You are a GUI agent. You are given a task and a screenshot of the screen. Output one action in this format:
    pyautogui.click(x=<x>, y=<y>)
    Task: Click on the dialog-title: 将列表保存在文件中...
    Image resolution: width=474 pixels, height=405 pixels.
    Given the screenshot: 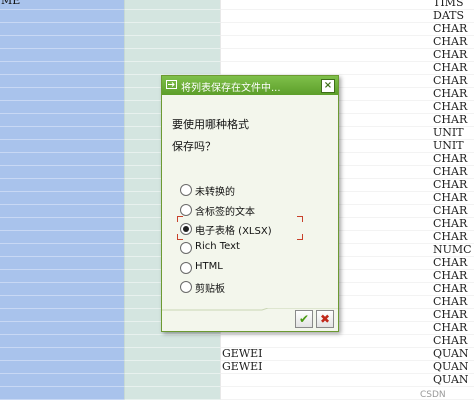 What is the action you would take?
    pyautogui.click(x=231, y=88)
    